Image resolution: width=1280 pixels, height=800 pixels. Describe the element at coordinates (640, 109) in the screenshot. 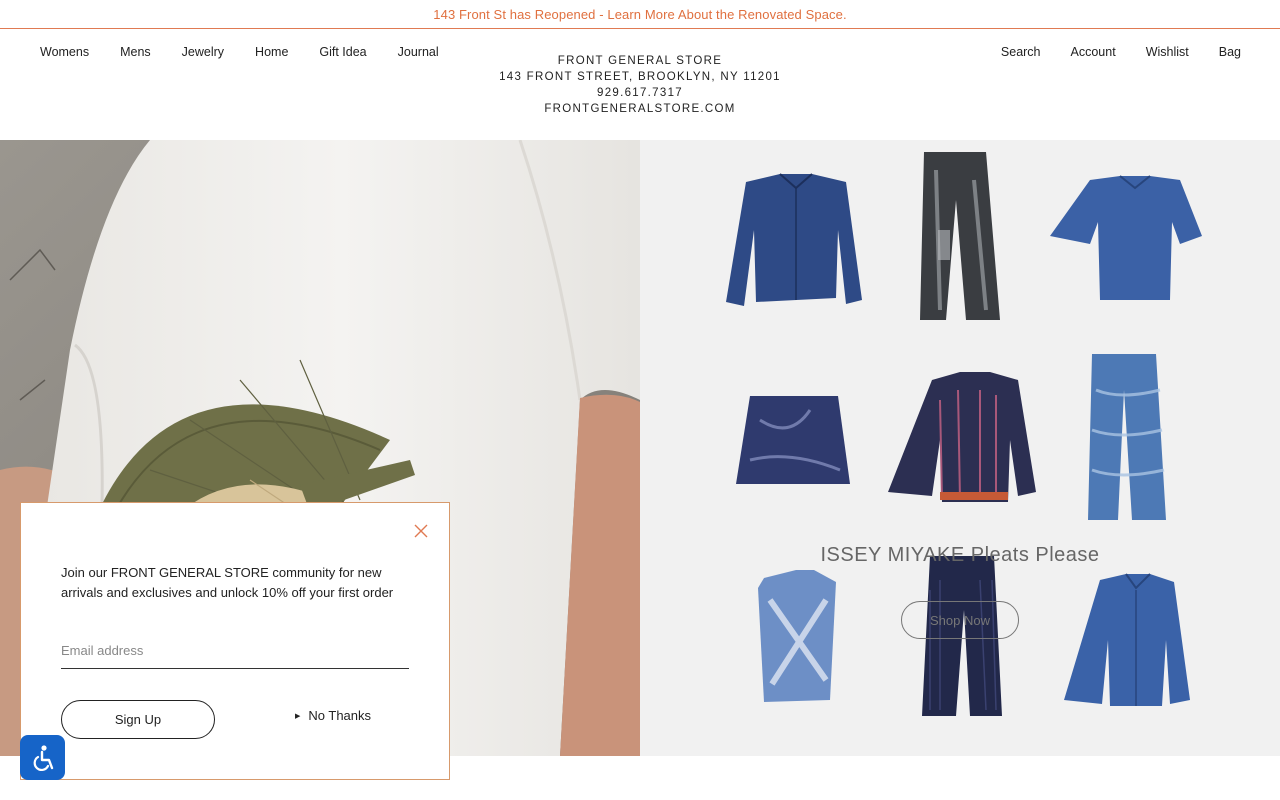

I see `store-website: FRONTGENERALSTORE.COM` at that location.